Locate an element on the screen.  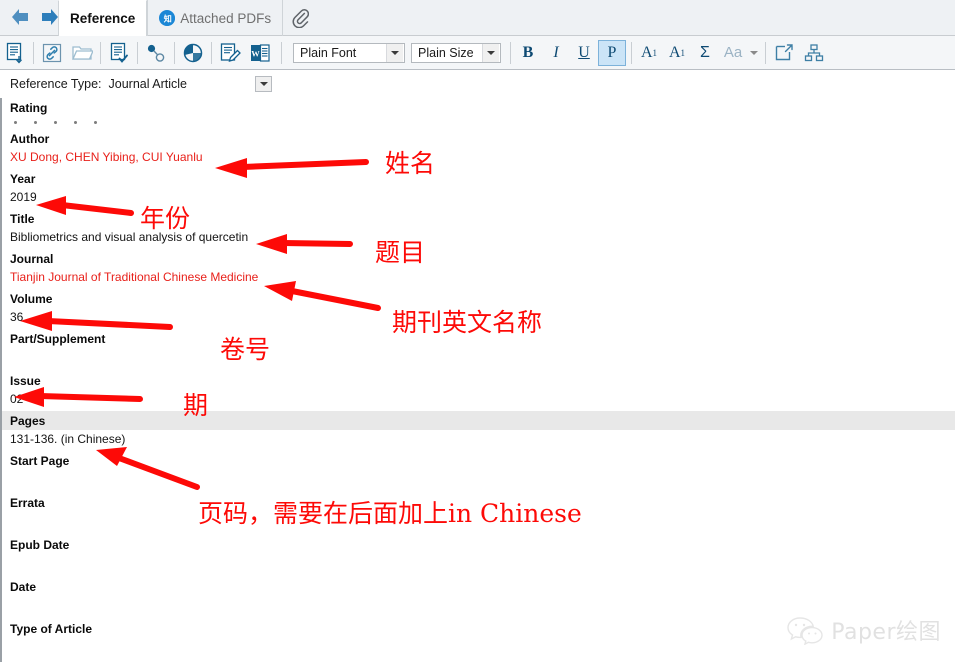
field-value: 131-136. (in Chinese) is located at coordinates (478, 440).